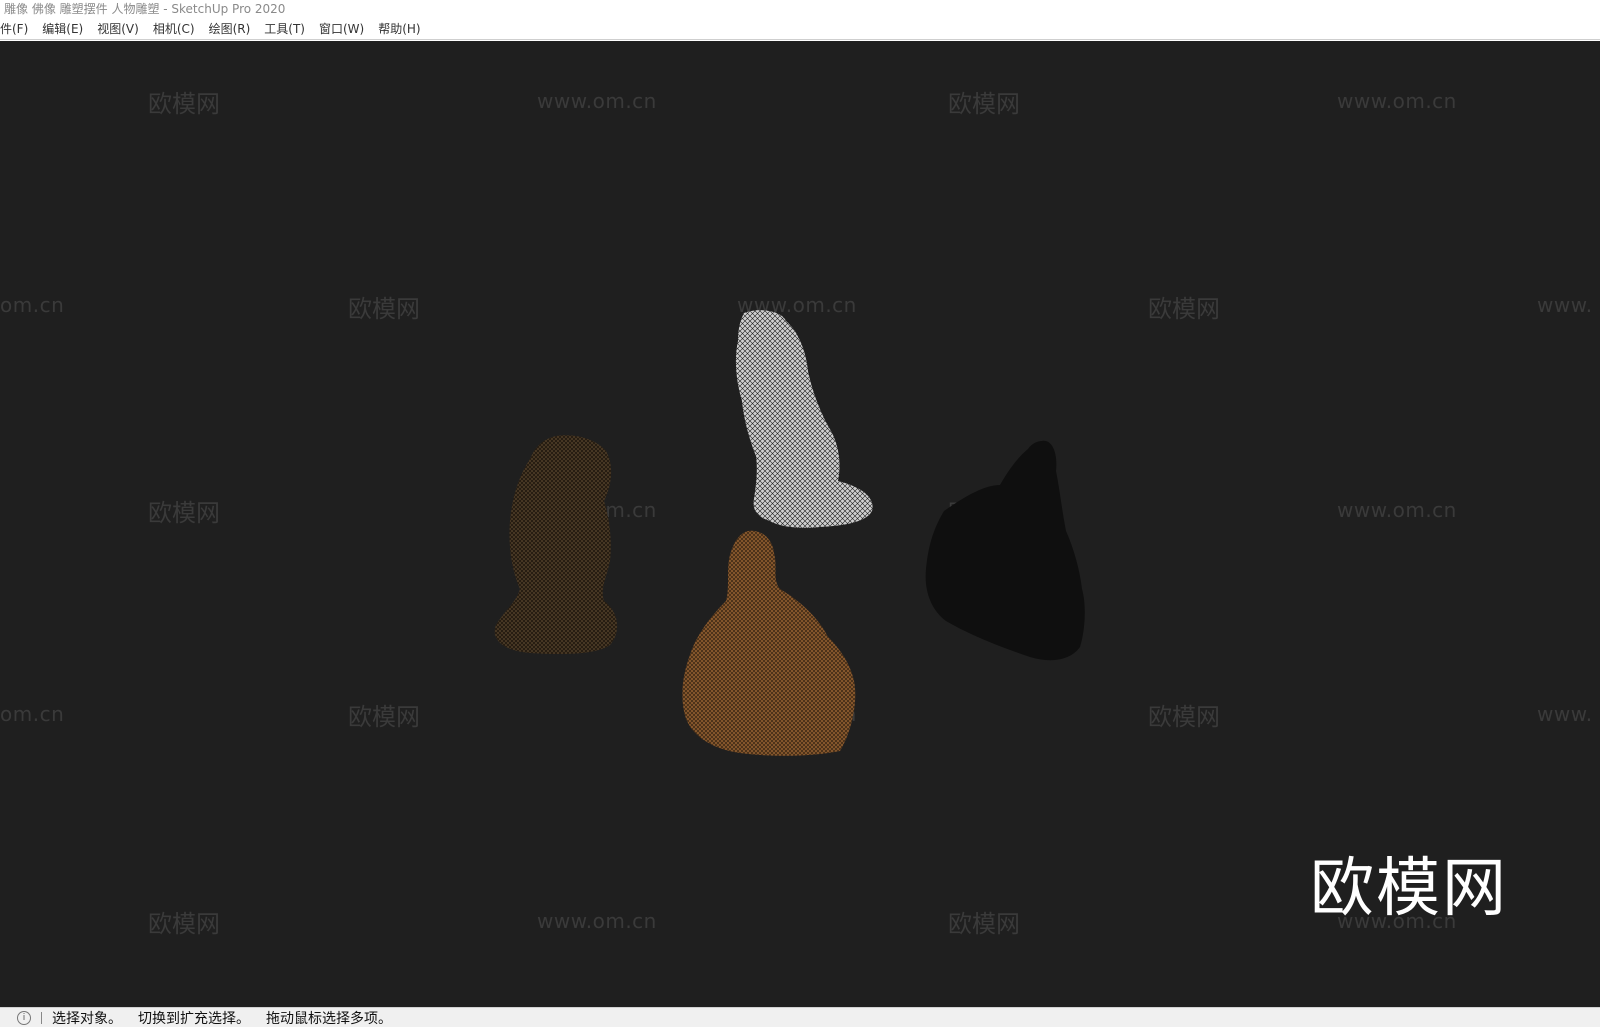  What do you see at coordinates (24, 1017) in the screenshot?
I see `info-icon: i` at bounding box center [24, 1017].